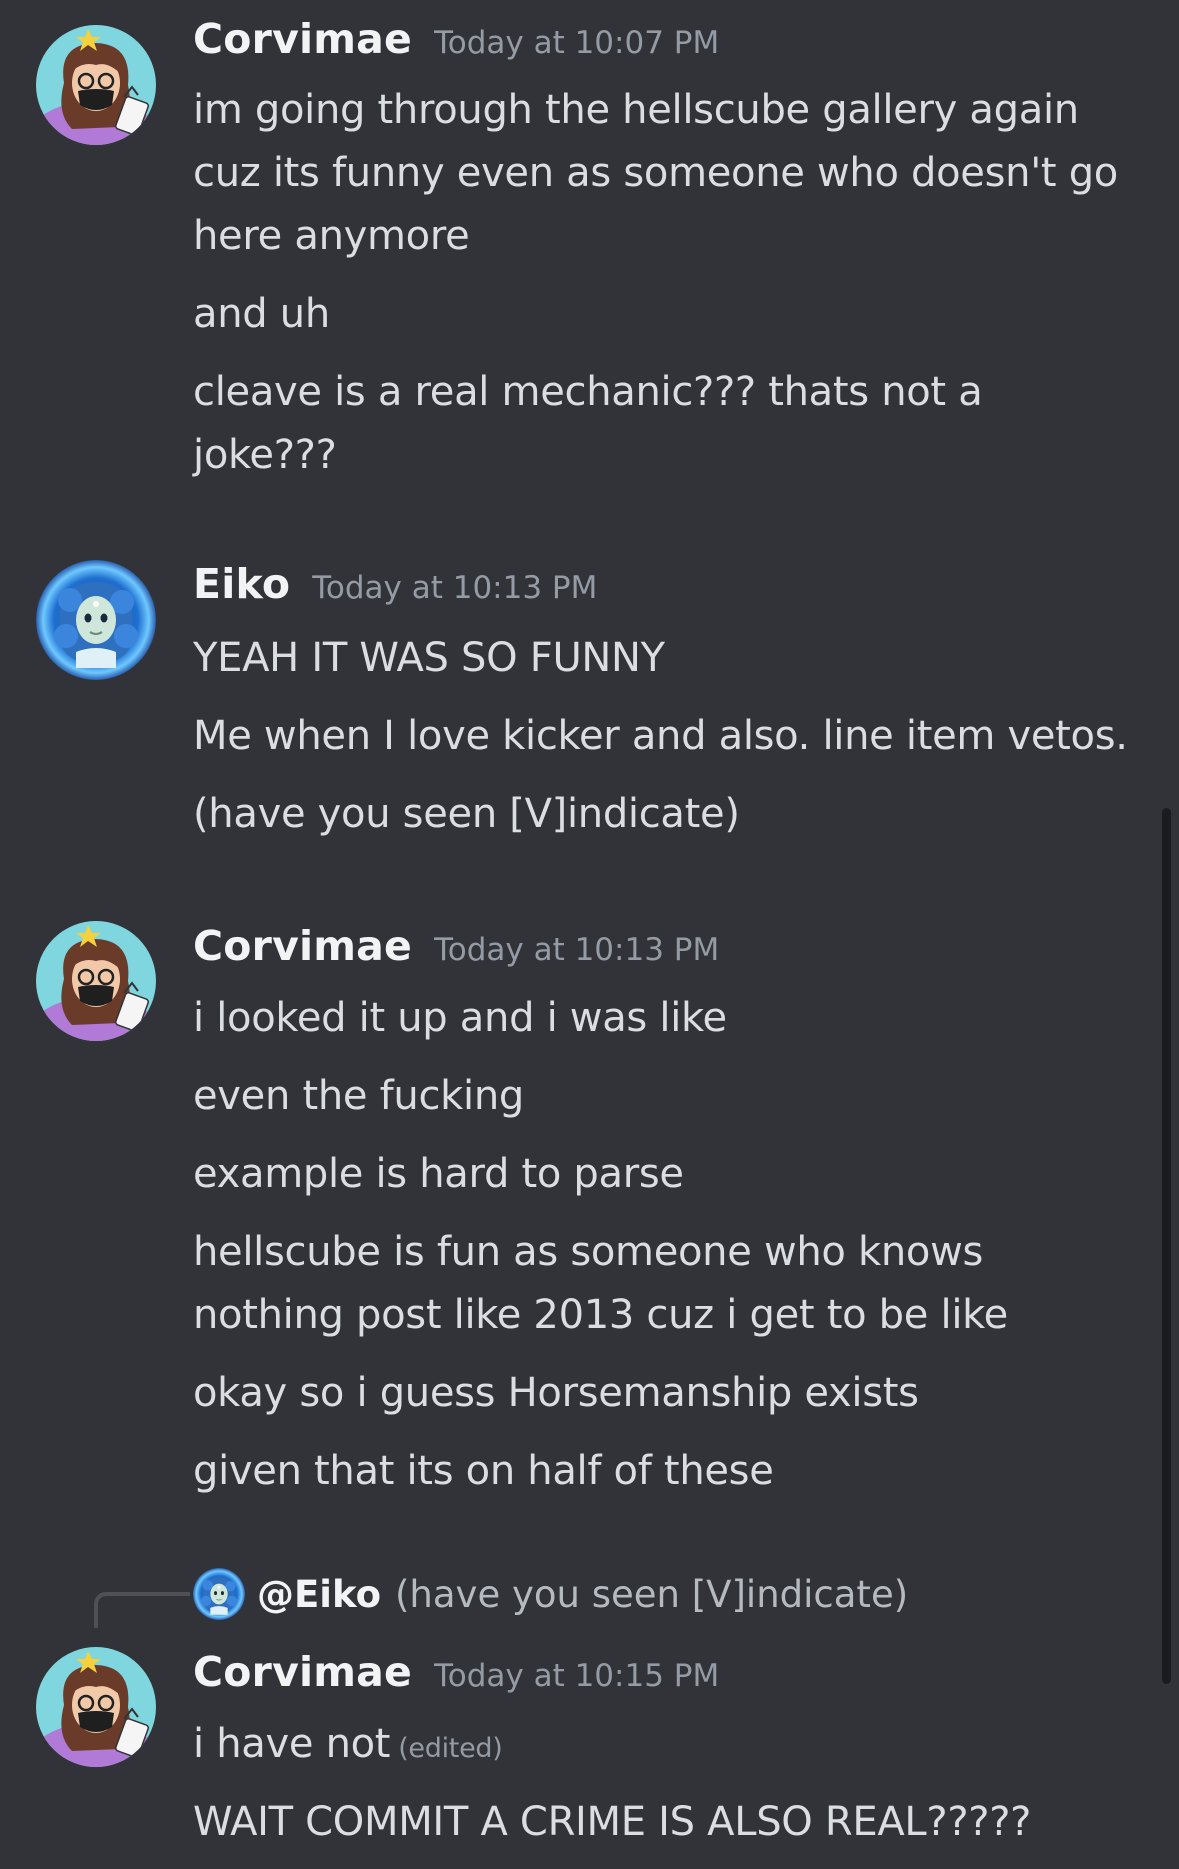 This screenshot has height=1869, width=1179. What do you see at coordinates (292, 1744) in the screenshot?
I see `message-text-content: i have not` at bounding box center [292, 1744].